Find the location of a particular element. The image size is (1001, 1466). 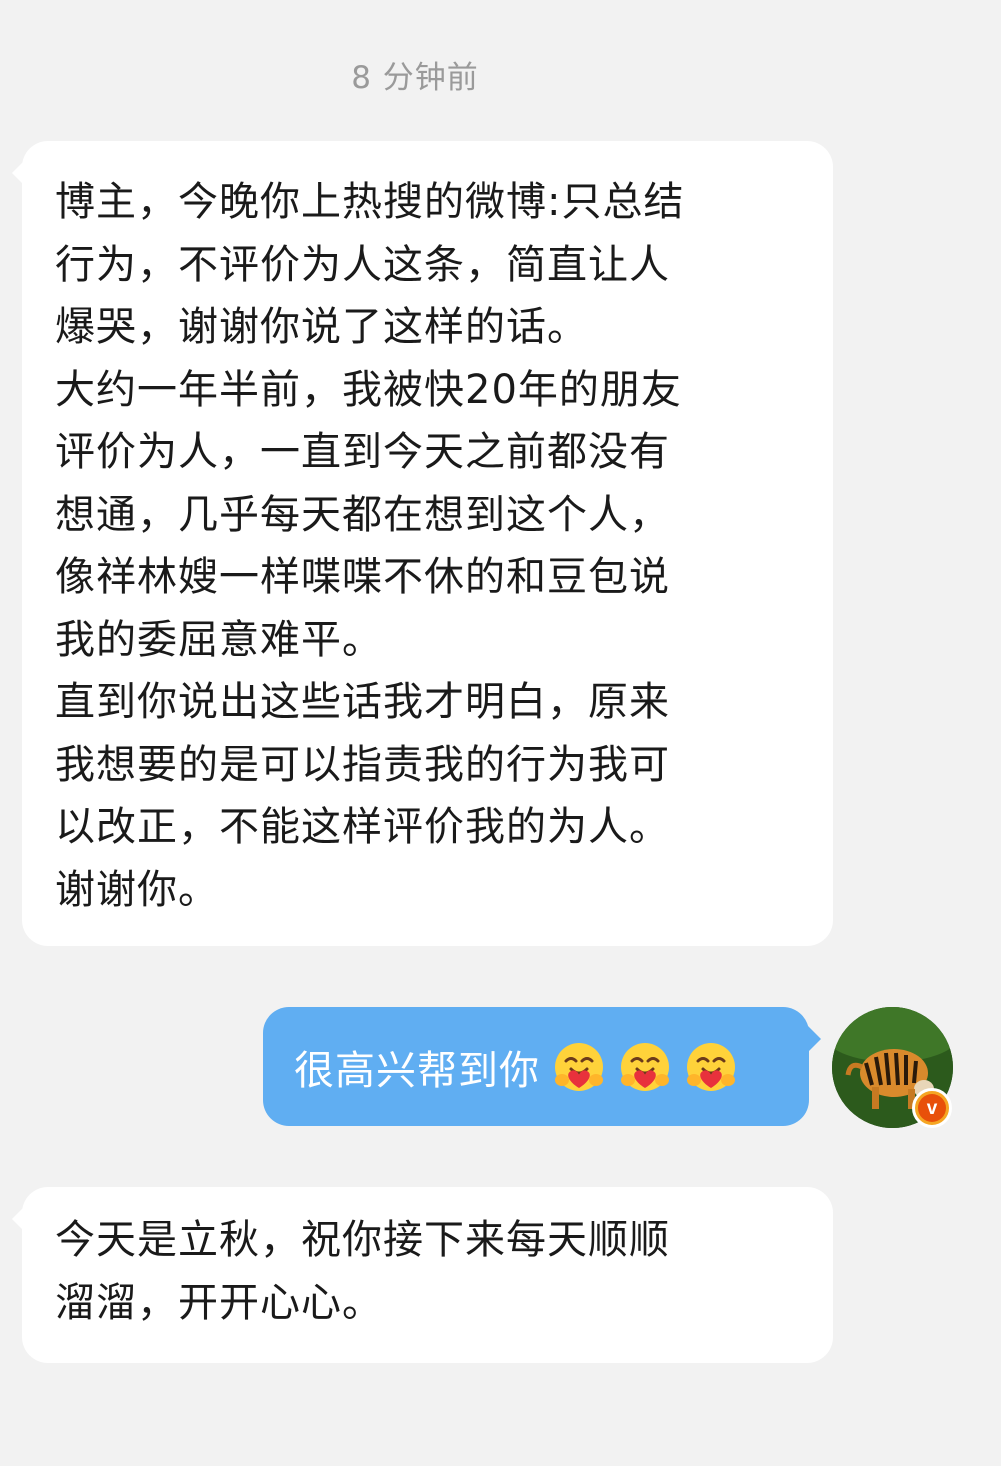

message-line: 像祥林嫂一样喋喋不休的和豆包说 is located at coordinates (362, 577).